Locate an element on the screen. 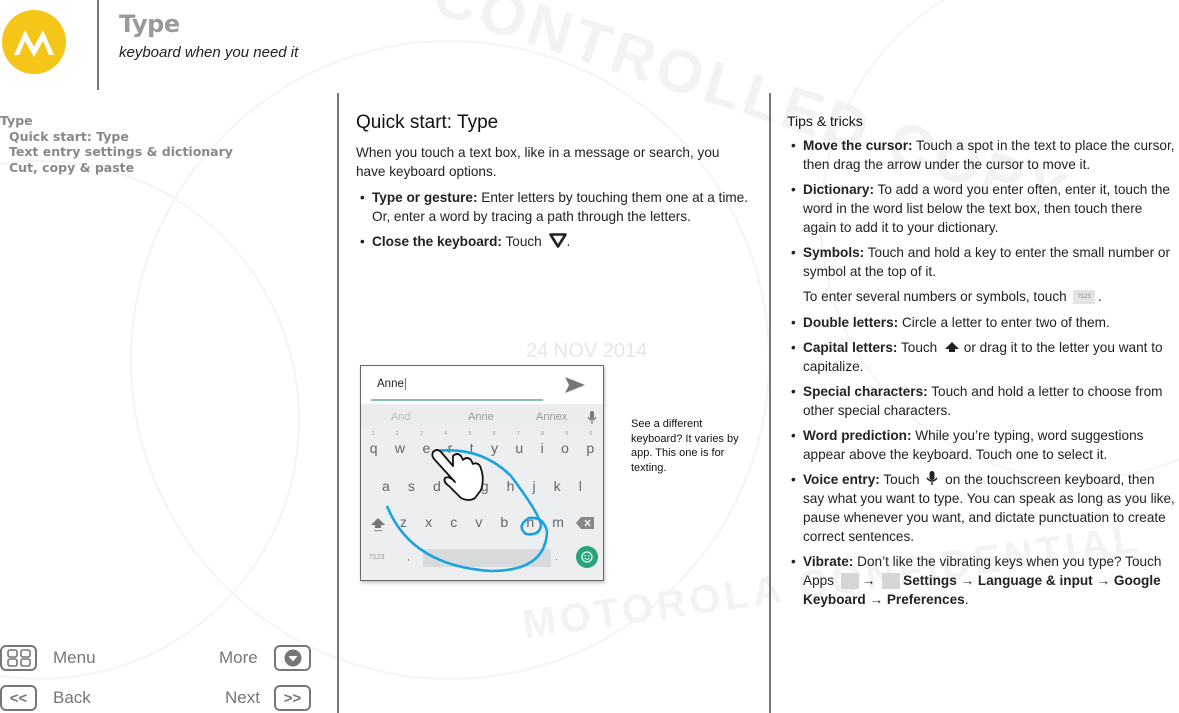 This screenshot has width=1179, height=713. tip-term: Vibrate: is located at coordinates (828, 561).